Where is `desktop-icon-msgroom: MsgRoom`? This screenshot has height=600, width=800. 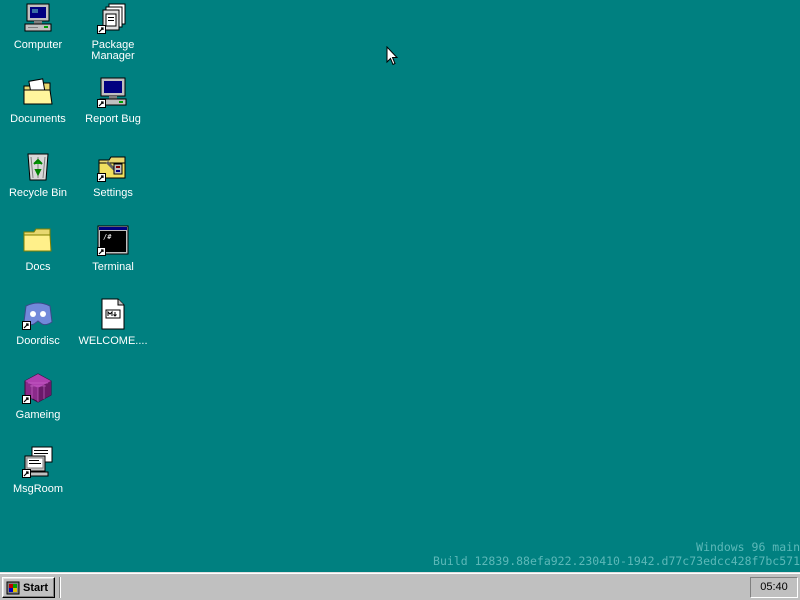
desktop-icon-msgroom: MsgRoom is located at coordinates (38, 470).